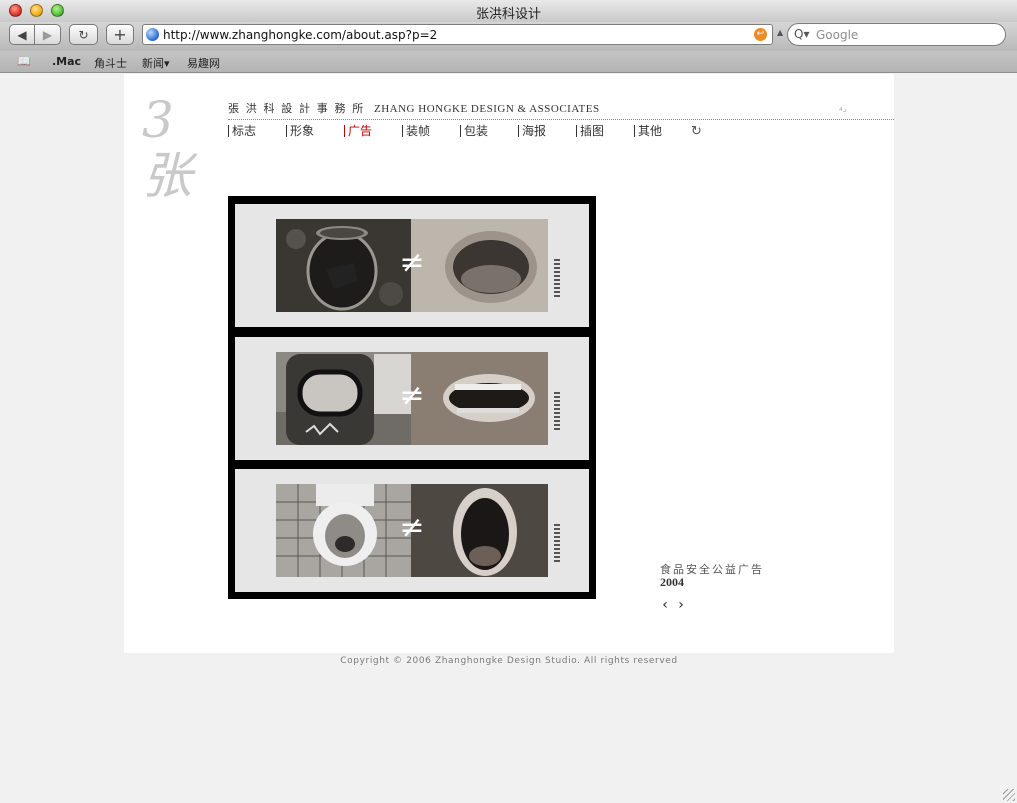 The height and width of the screenshot is (803, 1017). What do you see at coordinates (780, 32) in the screenshot?
I see `address-dropdown-icon: ▲` at bounding box center [780, 32].